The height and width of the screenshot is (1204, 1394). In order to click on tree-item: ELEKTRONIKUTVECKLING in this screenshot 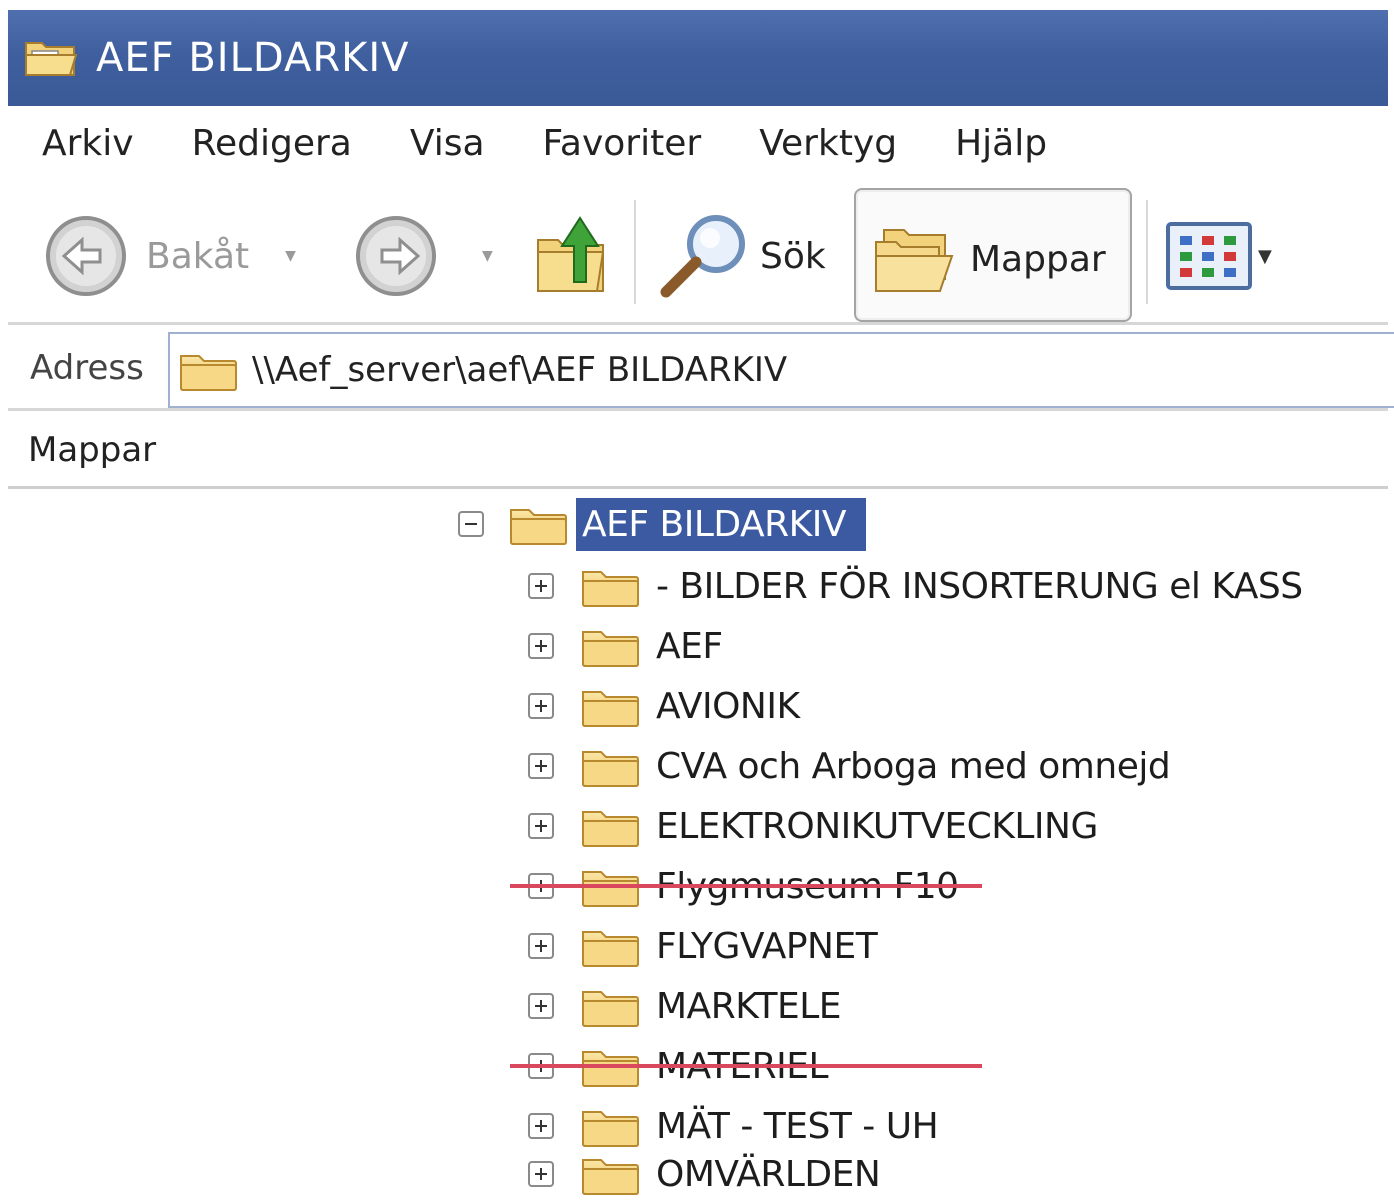, I will do `click(813, 826)`.